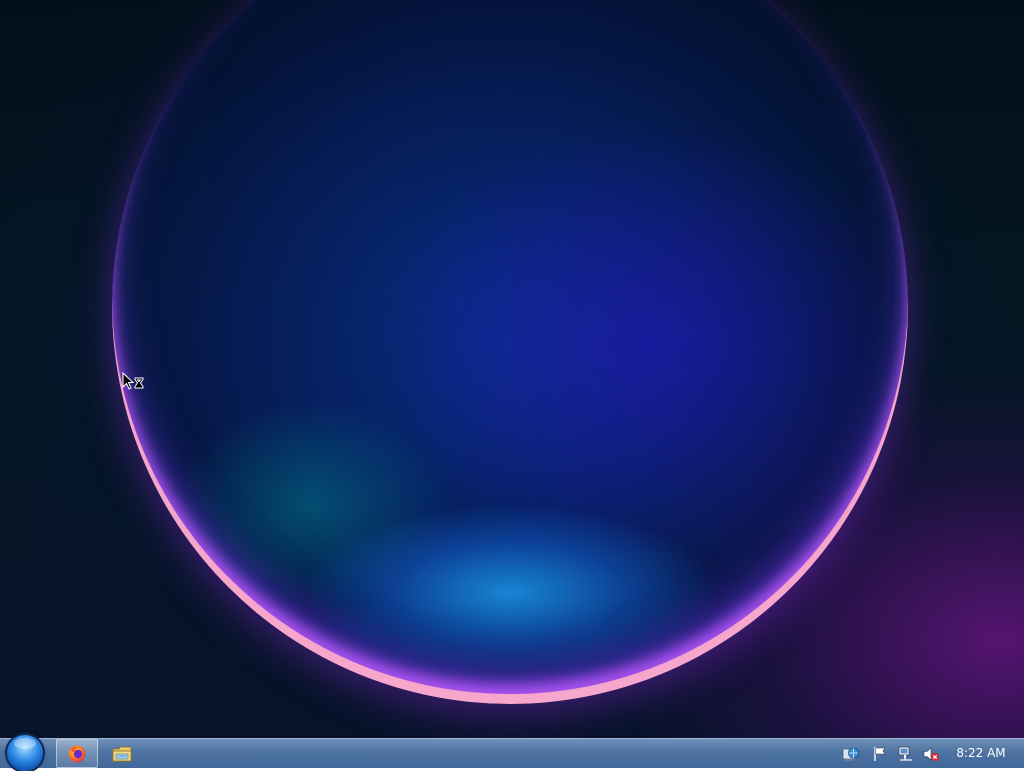 This screenshot has height=771, width=1024. Describe the element at coordinates (133, 381) in the screenshot. I see `busy-cursor-icon` at that location.